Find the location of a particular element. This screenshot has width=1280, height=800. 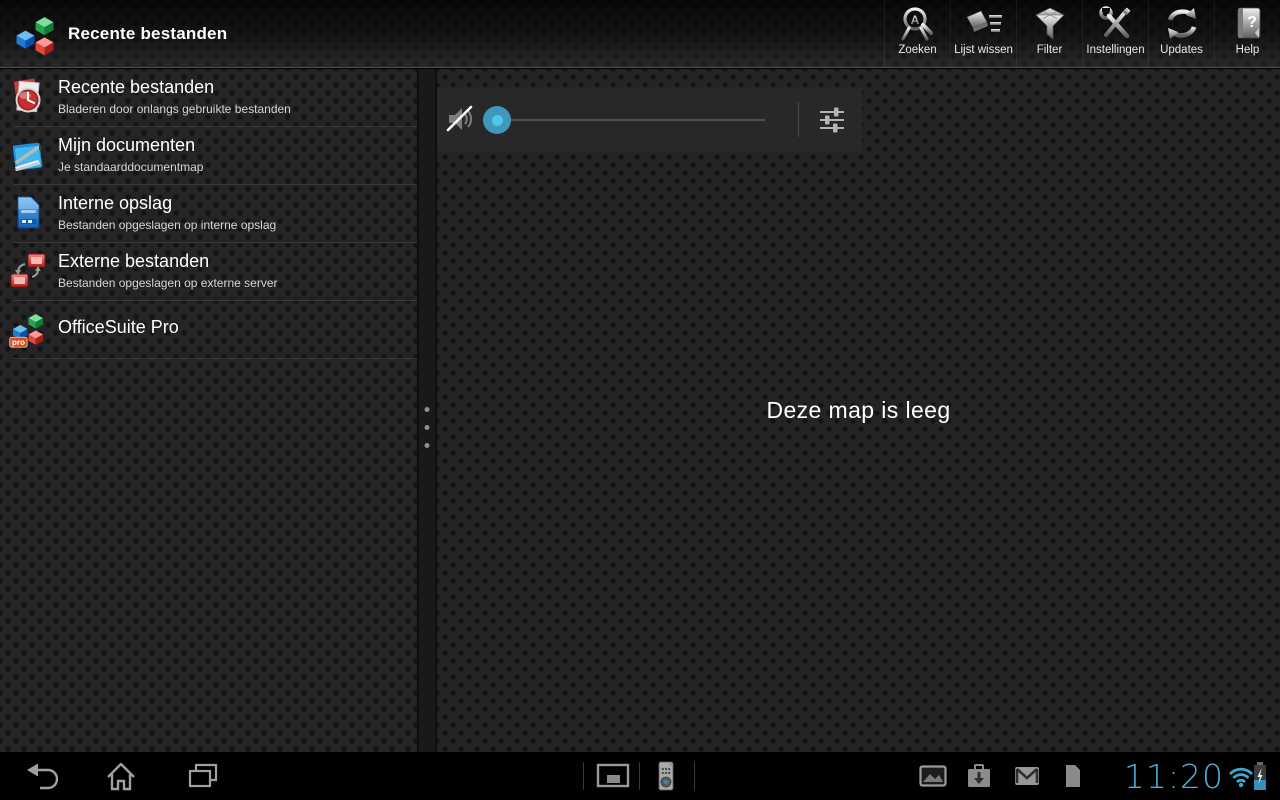

sidebar-item-title: Recente bestanden is located at coordinates (136, 87).